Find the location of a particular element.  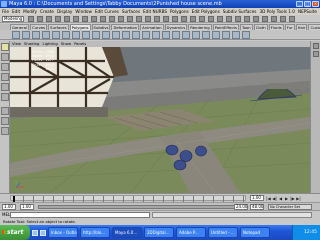

taskbar-button: Inbox - Outlook is located at coordinates (63, 232).